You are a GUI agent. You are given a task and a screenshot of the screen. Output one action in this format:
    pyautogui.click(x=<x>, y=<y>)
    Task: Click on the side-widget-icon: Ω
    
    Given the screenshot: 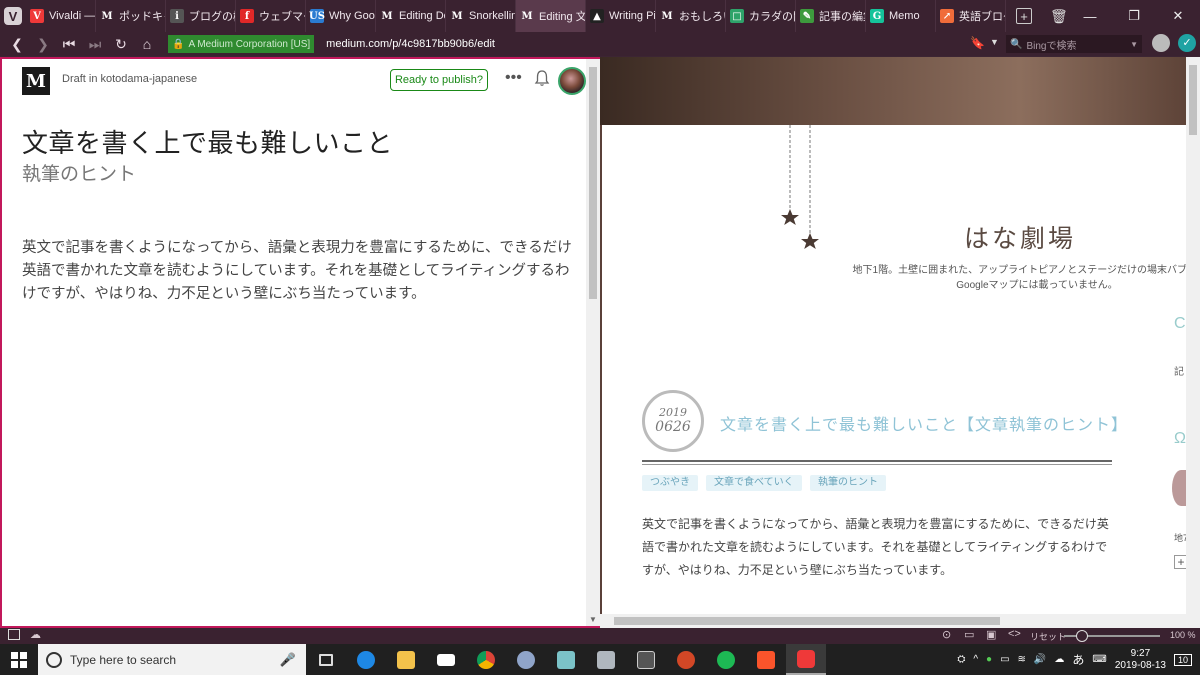 What is the action you would take?
    pyautogui.click(x=1180, y=439)
    